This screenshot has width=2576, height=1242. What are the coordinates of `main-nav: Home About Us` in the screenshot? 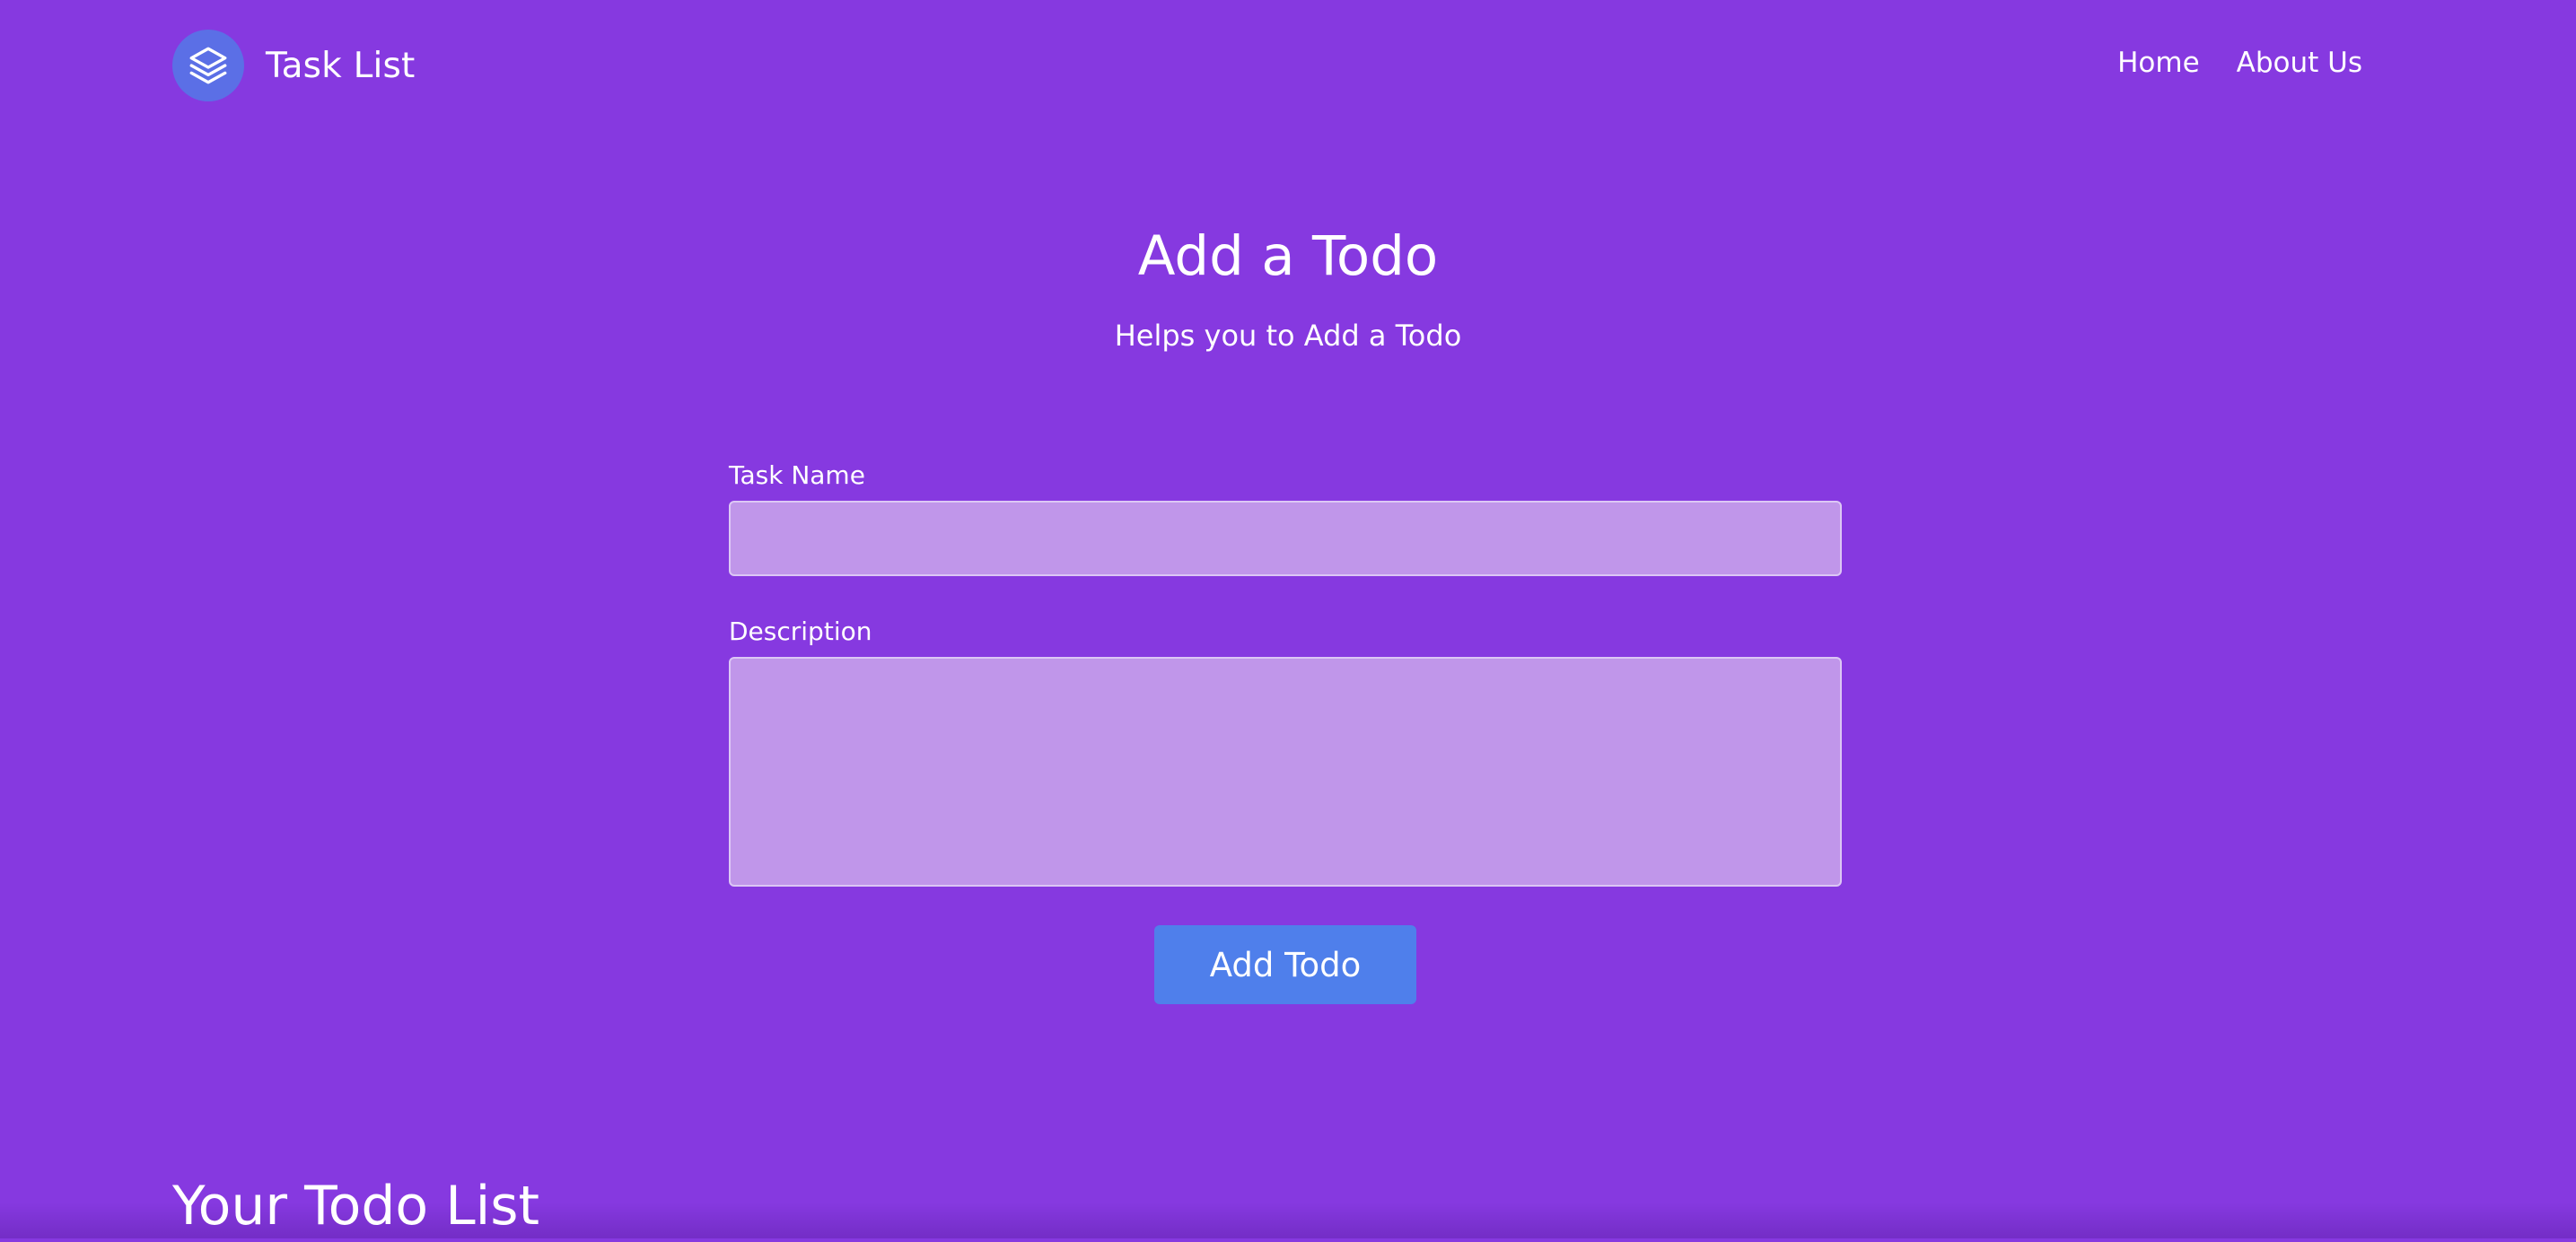 It's located at (2239, 63).